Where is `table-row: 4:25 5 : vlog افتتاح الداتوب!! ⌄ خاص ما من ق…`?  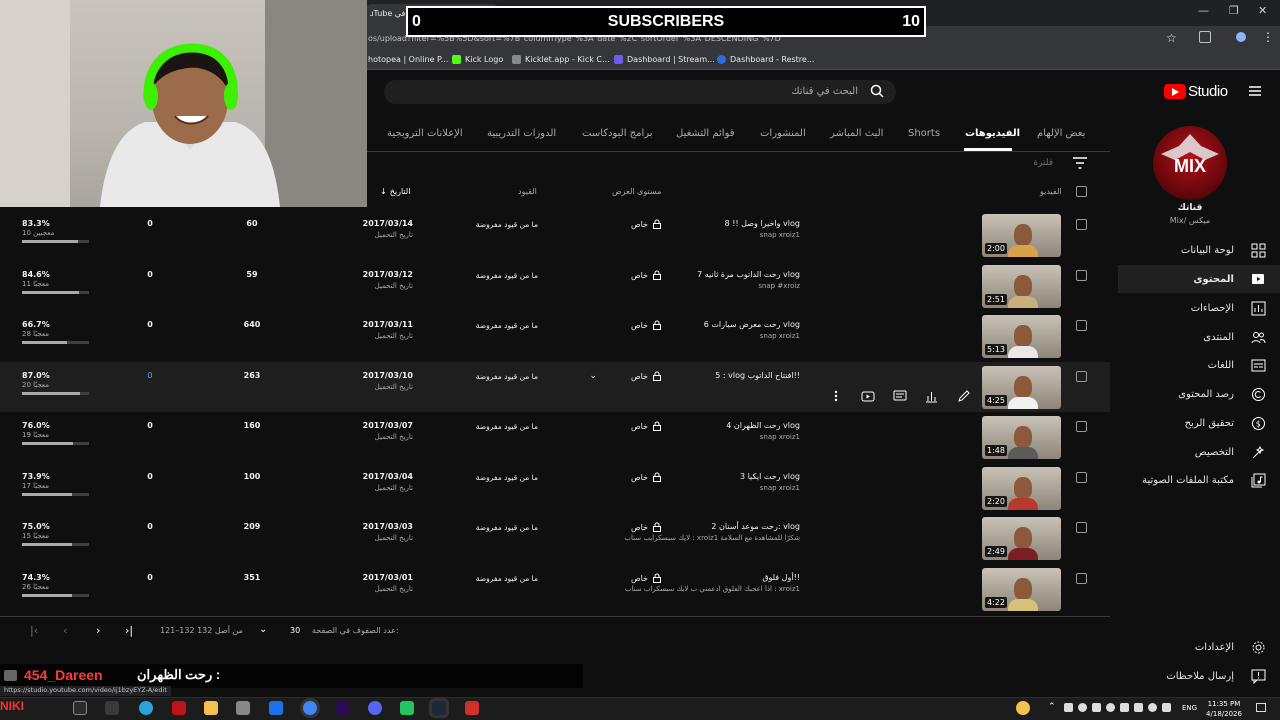
table-row: 4:25 5 : vlog افتتاح الداتوب!! ⌄ خاص ما من ق… is located at coordinates (555, 387).